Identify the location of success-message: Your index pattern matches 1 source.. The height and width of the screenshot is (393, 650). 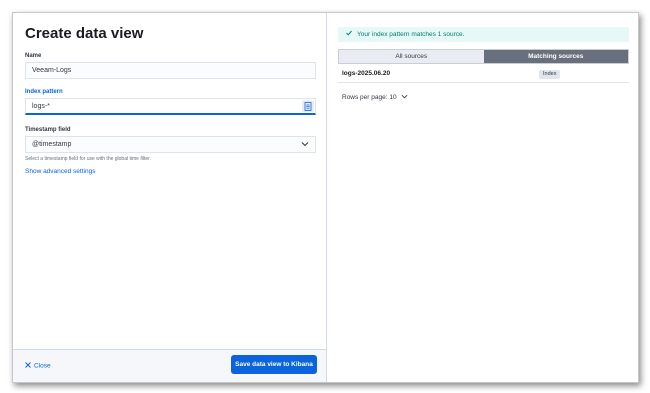
(411, 34).